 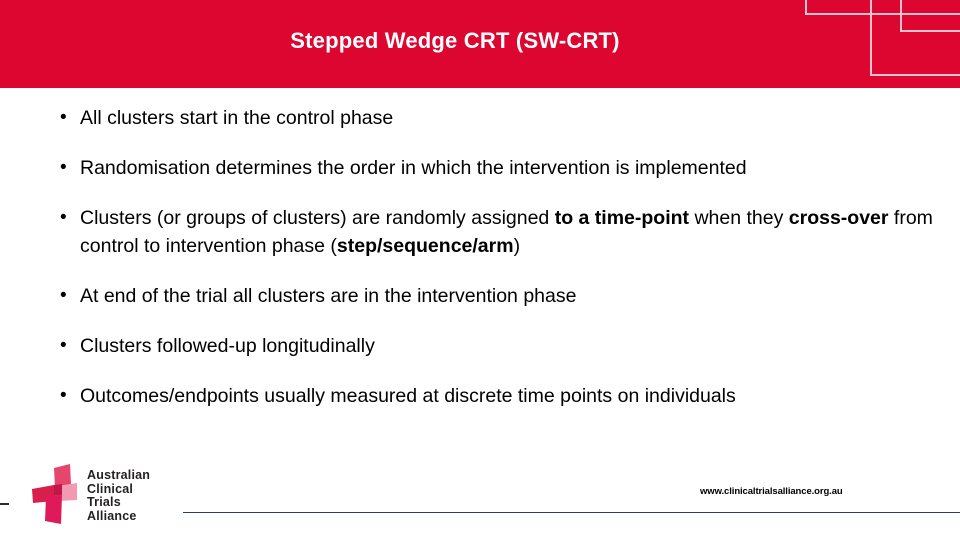 What do you see at coordinates (771, 491) in the screenshot?
I see `footer-website-url: www.clinicaltrialsalliance.org.au` at bounding box center [771, 491].